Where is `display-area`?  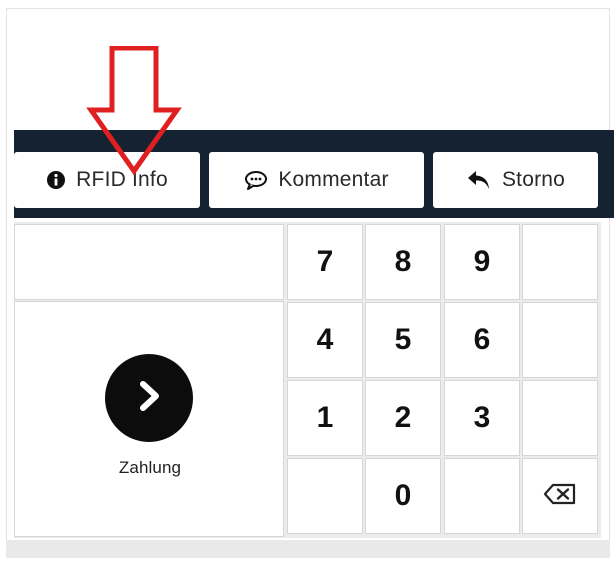 display-area is located at coordinates (149, 262).